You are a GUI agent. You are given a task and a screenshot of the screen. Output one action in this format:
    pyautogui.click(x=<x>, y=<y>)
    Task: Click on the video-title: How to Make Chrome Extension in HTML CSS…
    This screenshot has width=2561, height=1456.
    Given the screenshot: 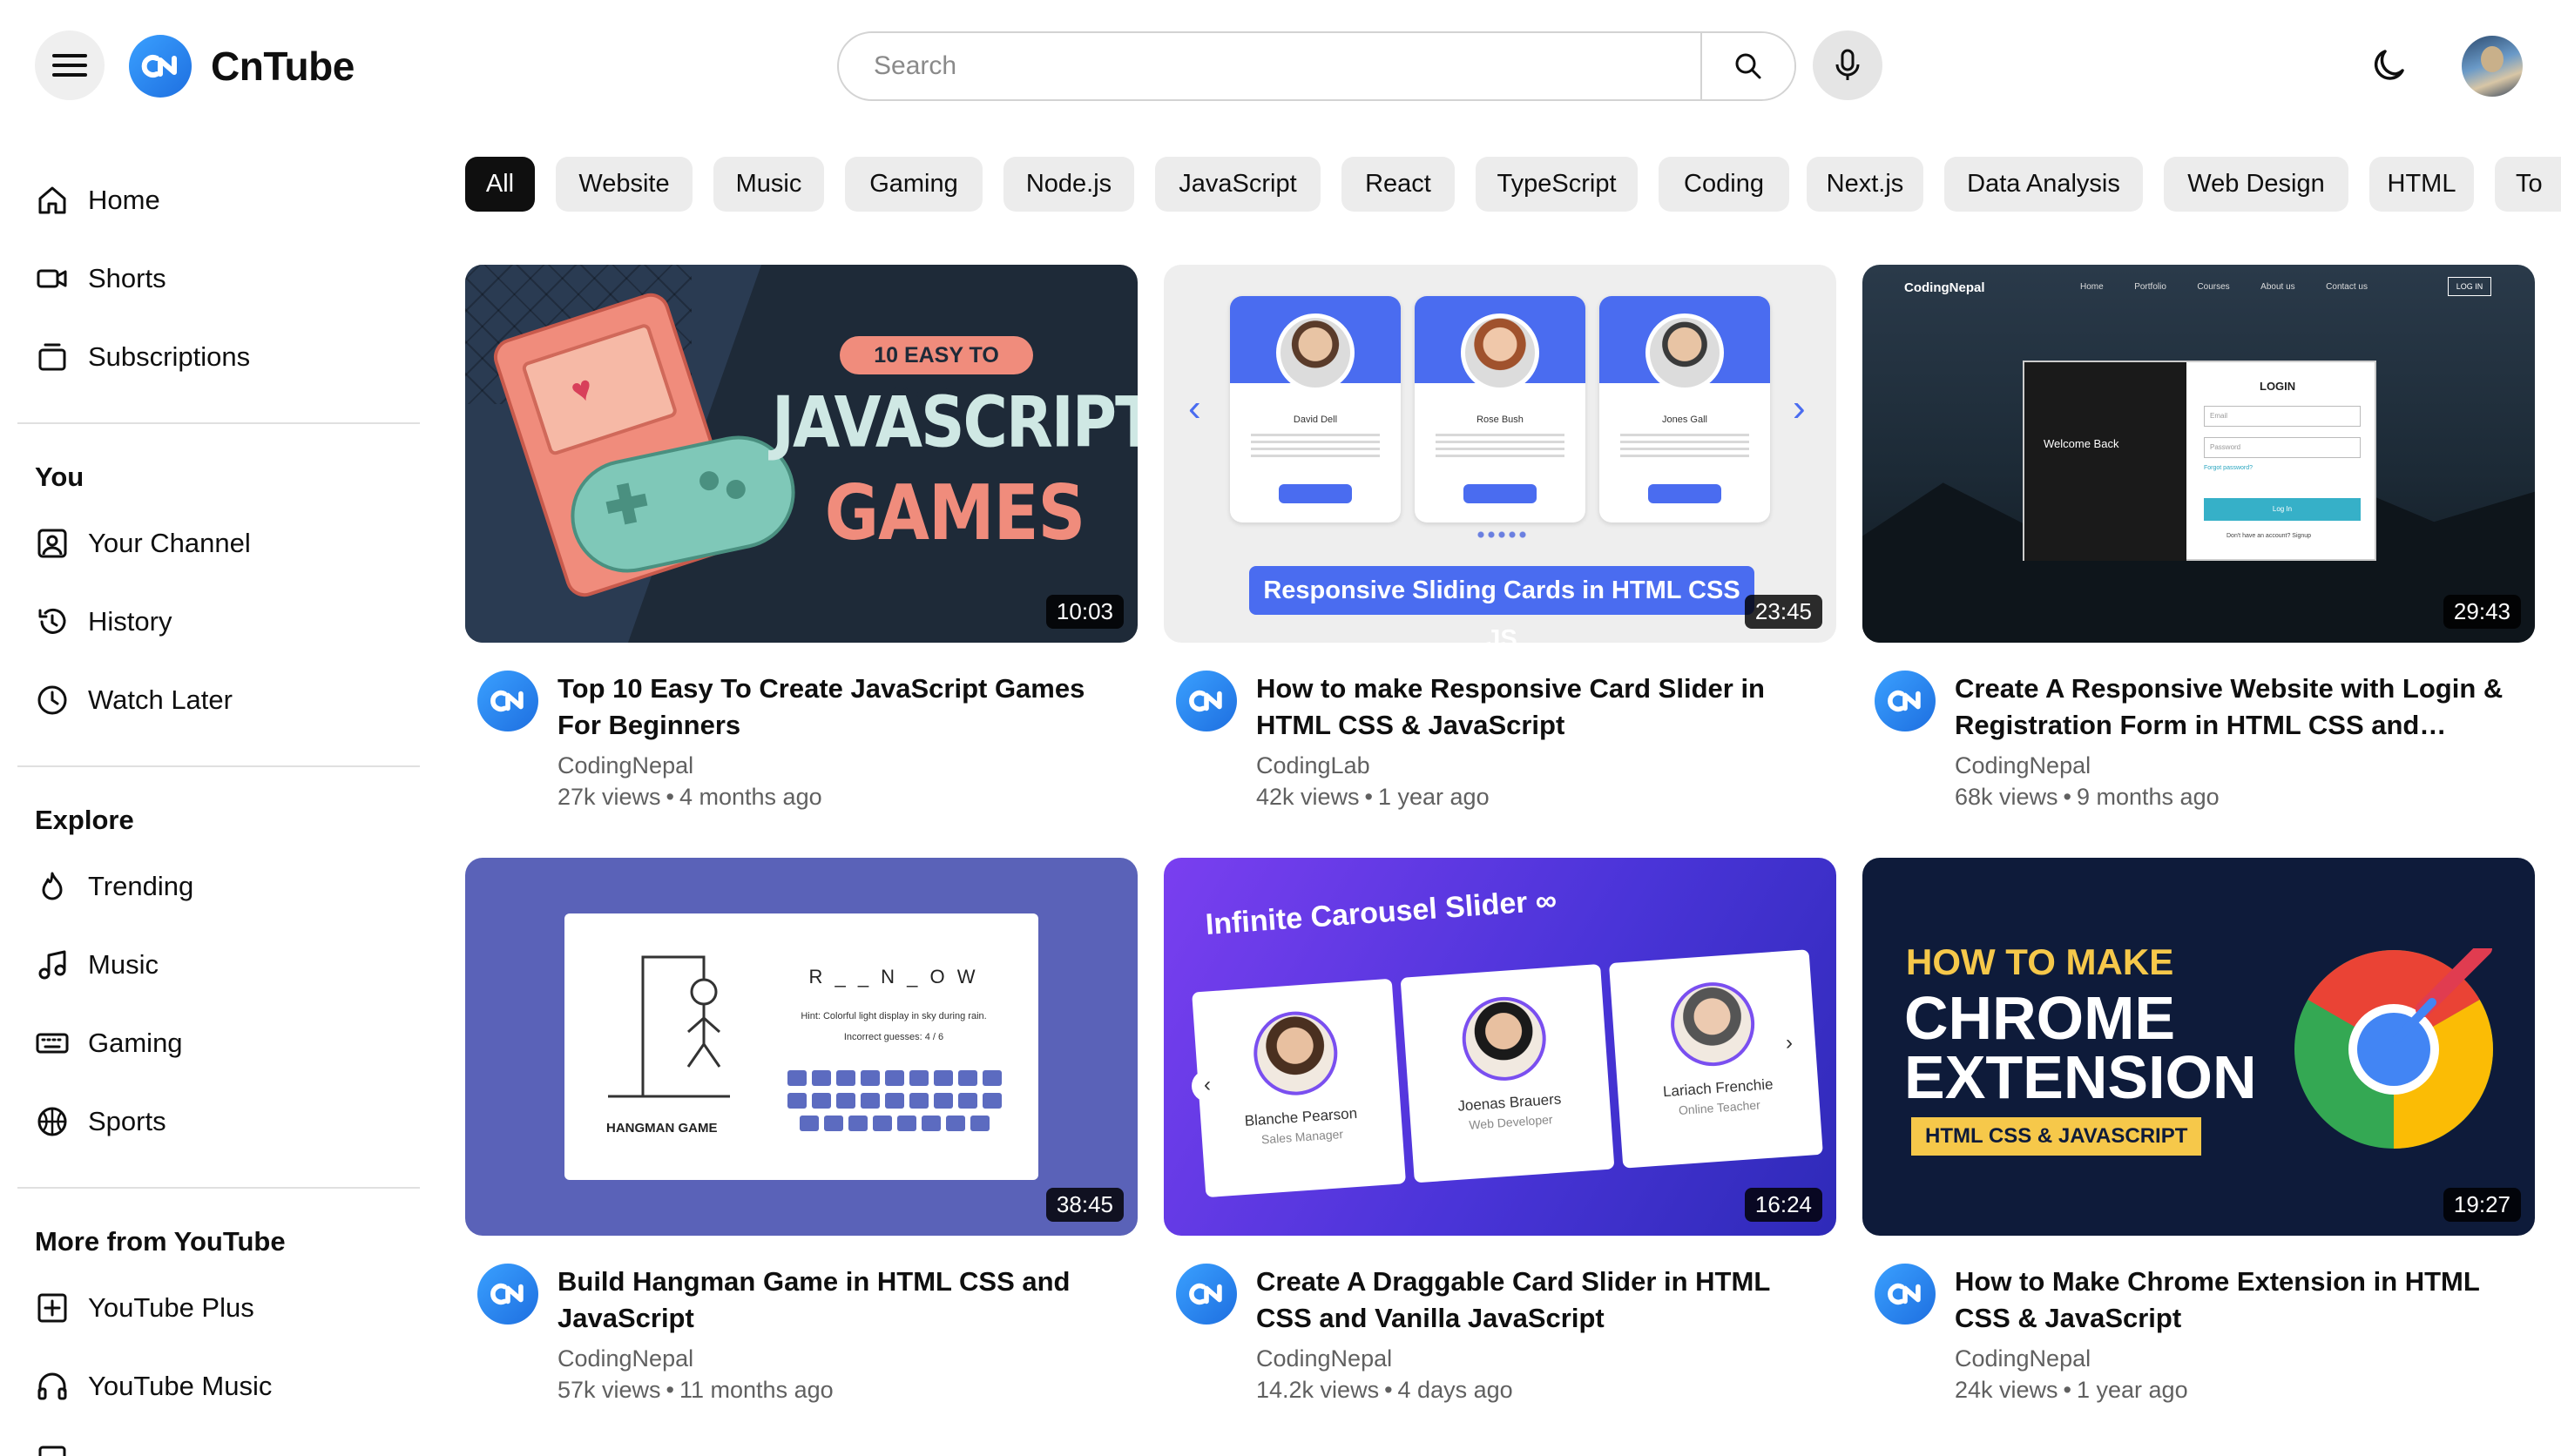 What is the action you would take?
    pyautogui.click(x=2238, y=1300)
    